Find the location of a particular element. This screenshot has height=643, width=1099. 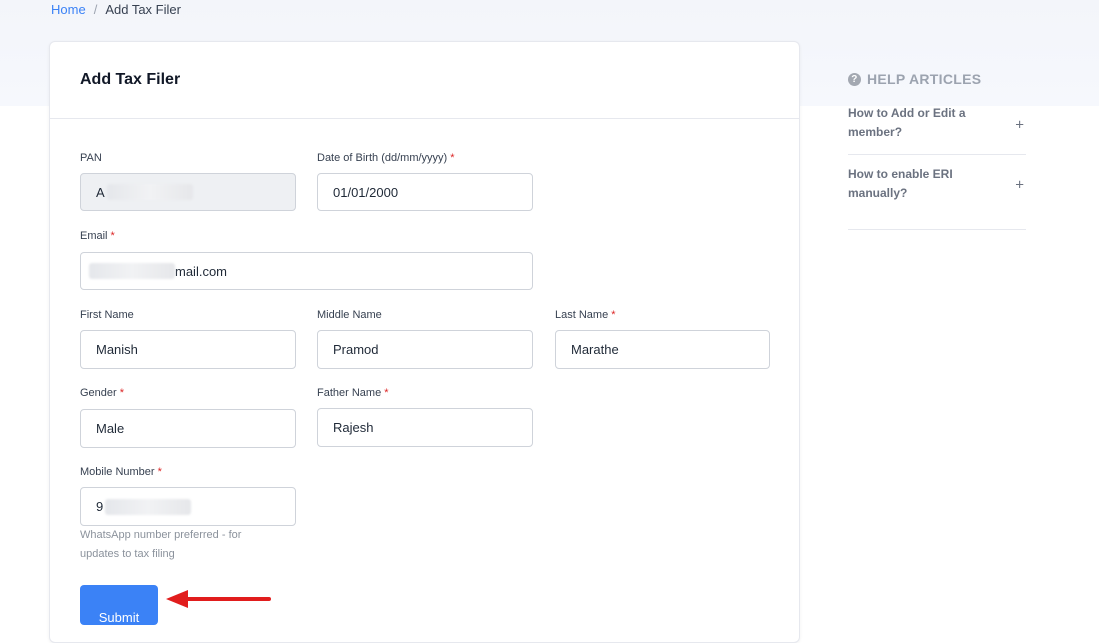

dob-label: Date of Birth (dd/mm/yyyy) * is located at coordinates (386, 158).